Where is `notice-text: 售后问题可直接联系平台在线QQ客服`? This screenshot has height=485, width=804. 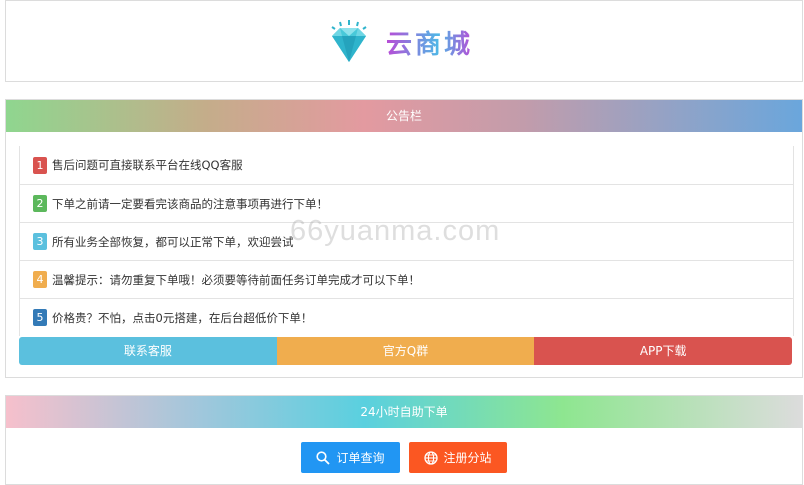
notice-text: 售后问题可直接联系平台在线QQ客服 is located at coordinates (147, 165).